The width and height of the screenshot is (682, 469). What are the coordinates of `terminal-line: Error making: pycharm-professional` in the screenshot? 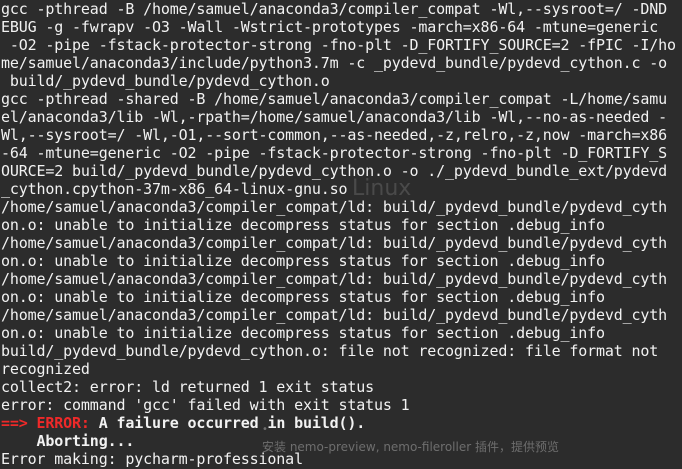 It's located at (341, 459).